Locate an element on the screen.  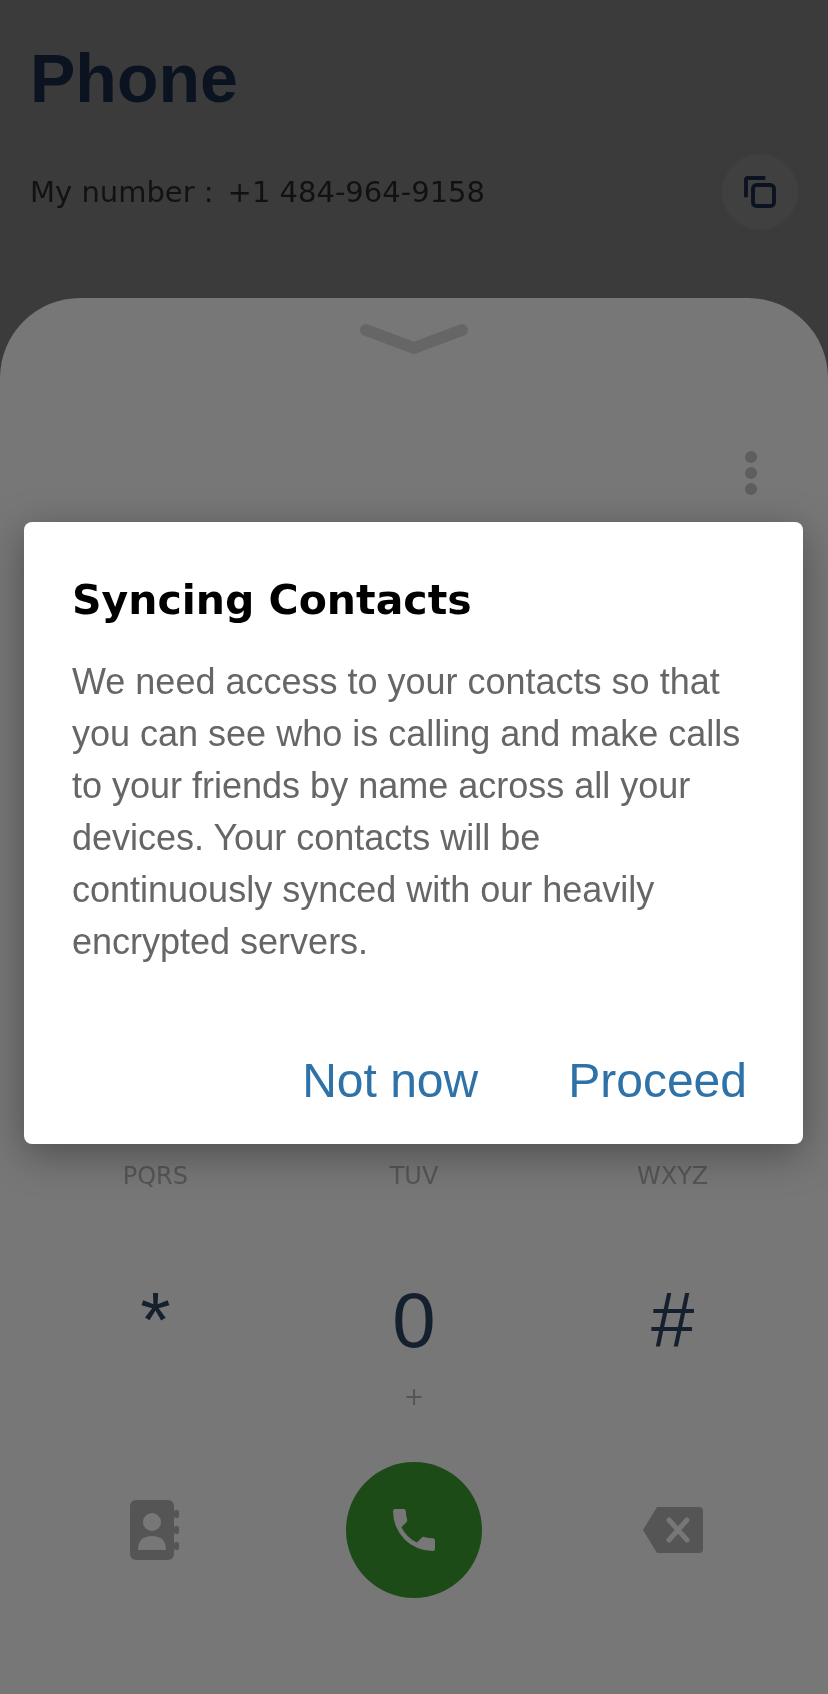
dial-key: * is located at coordinates (155, 1320).